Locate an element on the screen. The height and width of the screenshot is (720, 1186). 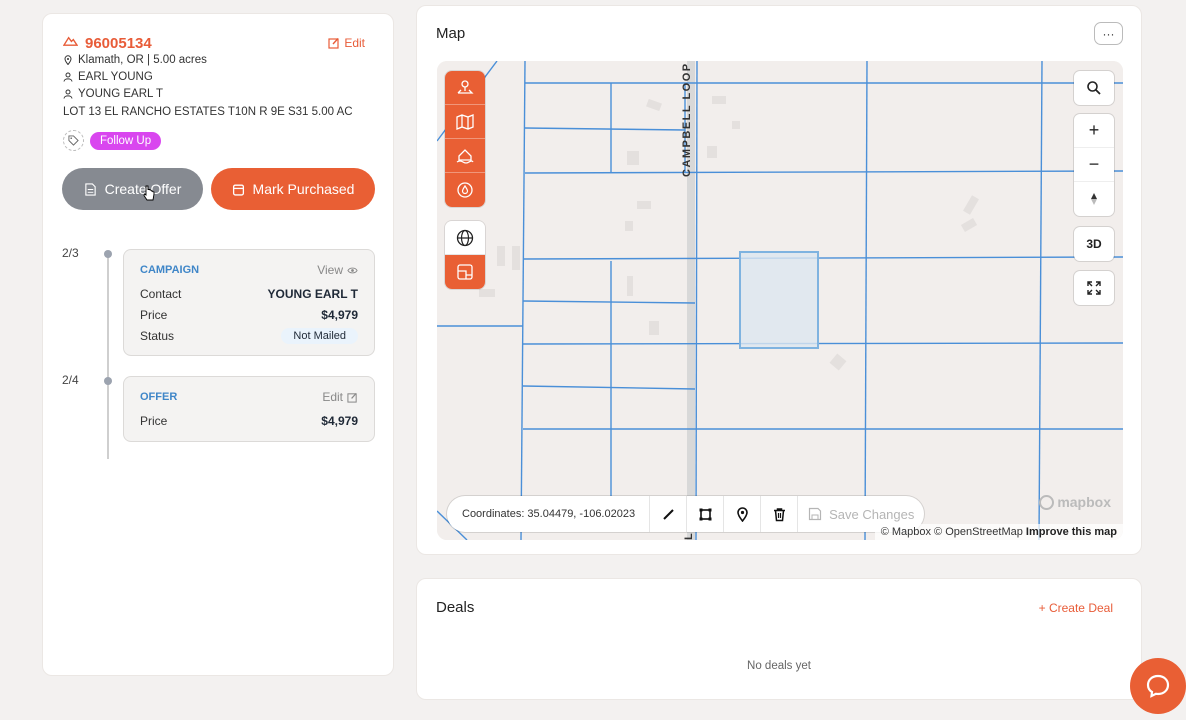
owner-name-1: EARL YOUNG is located at coordinates (108, 77).